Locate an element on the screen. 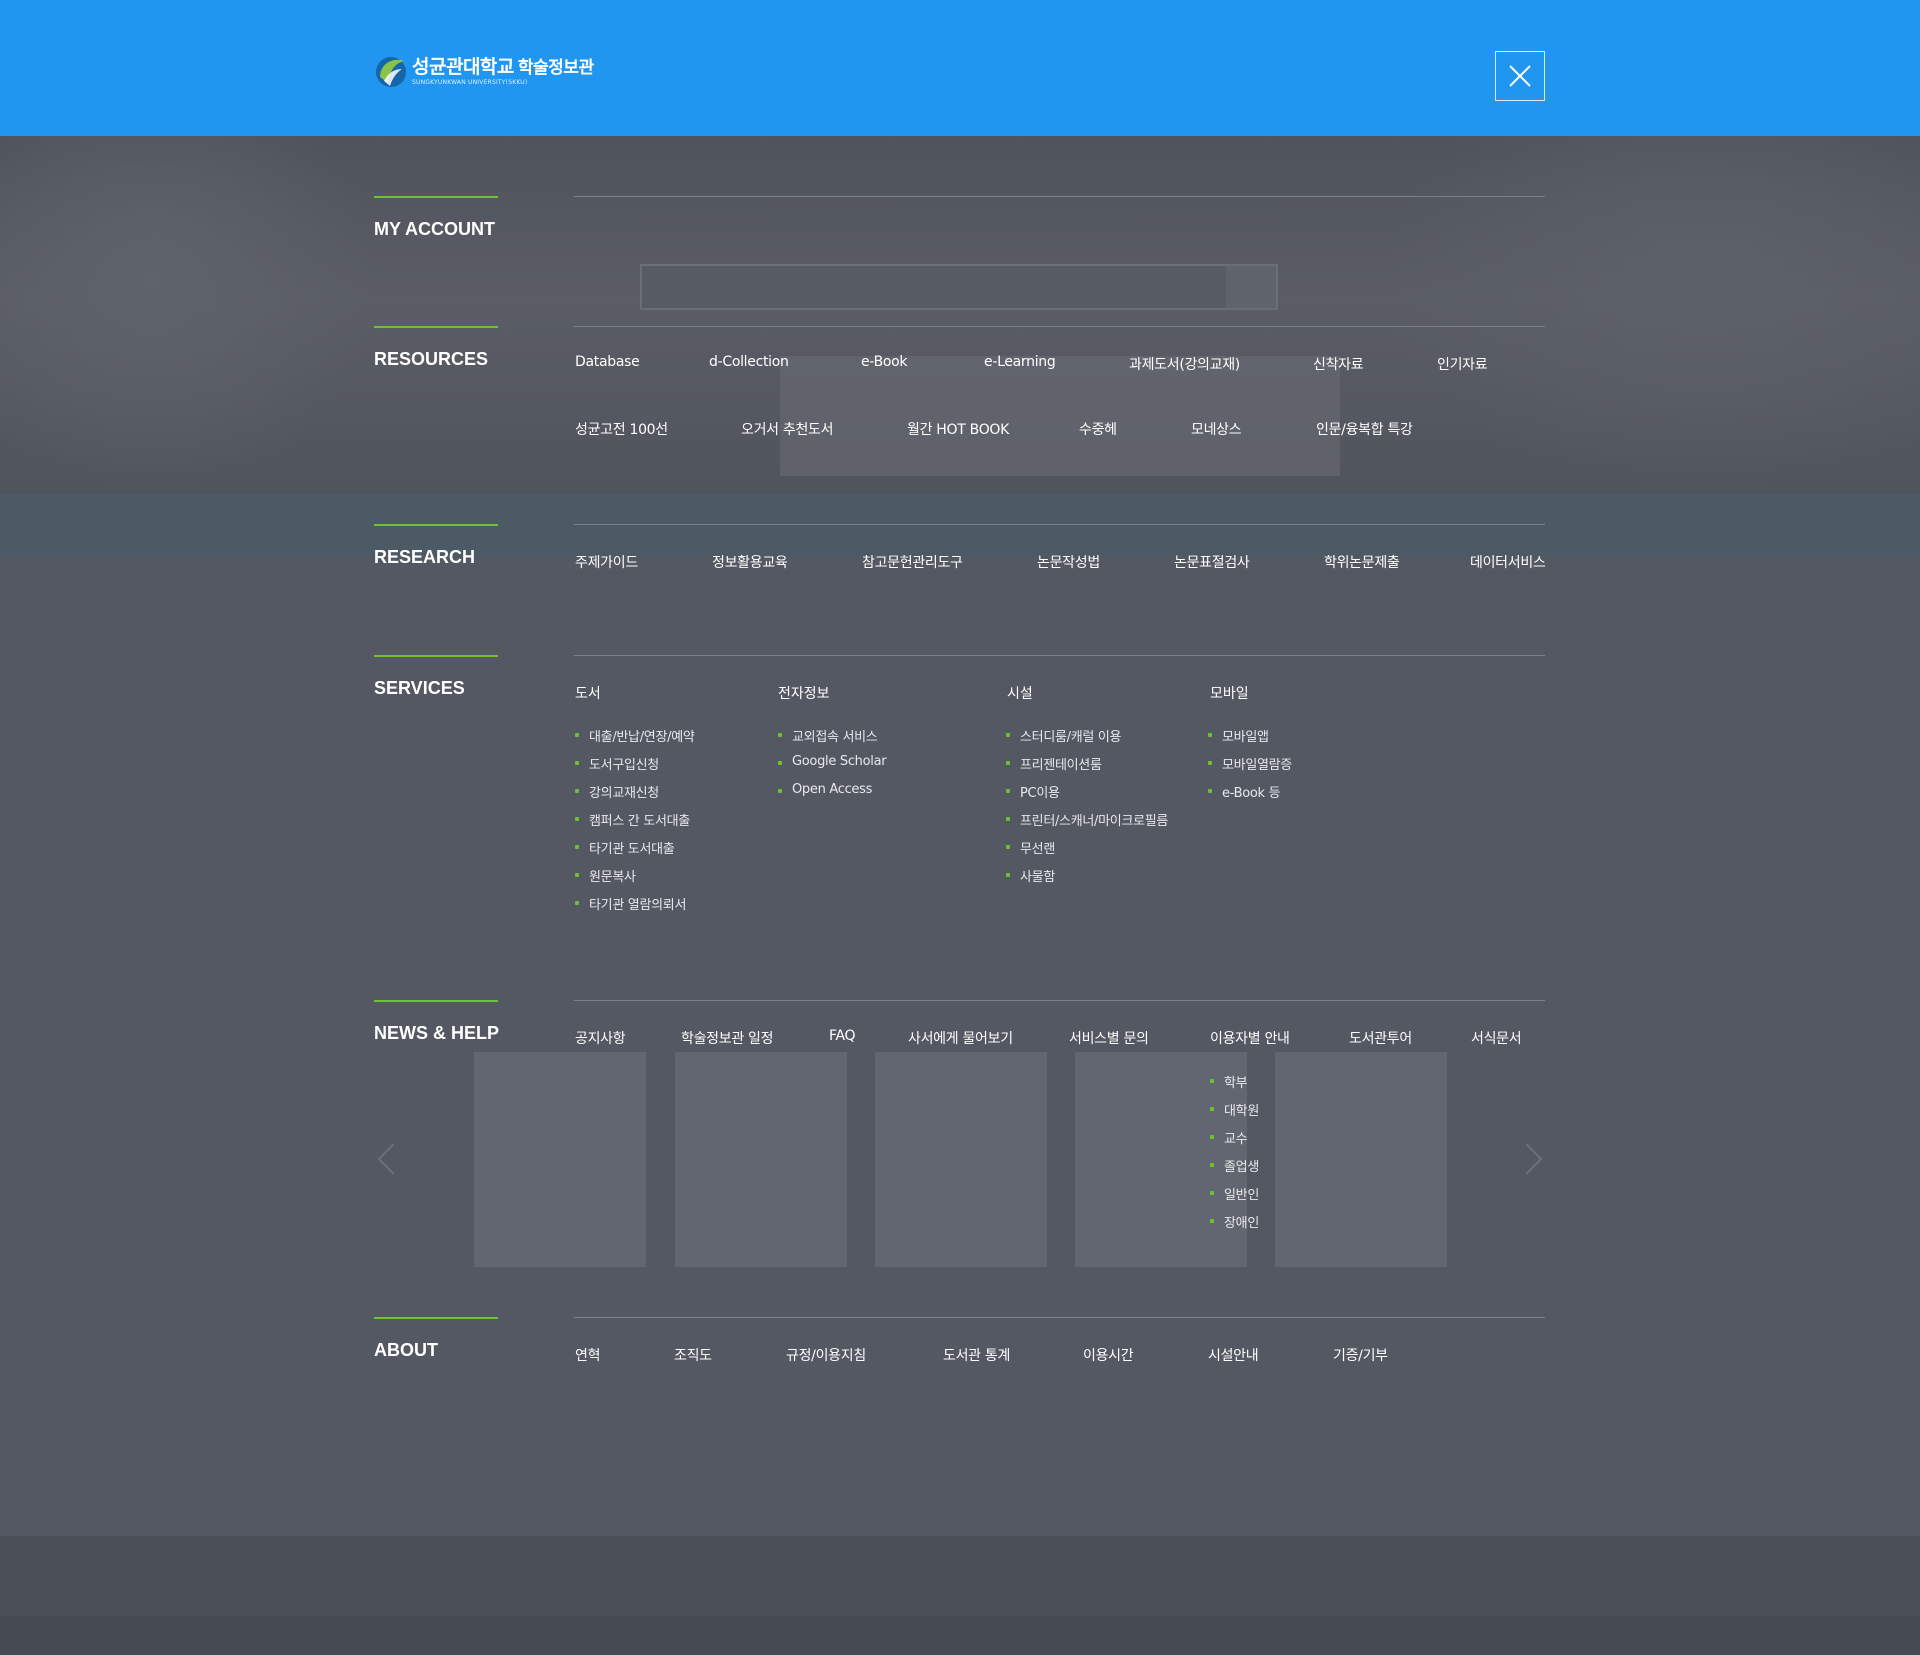 The image size is (1920, 1655). link-sujunghye: 수중헤 is located at coordinates (1098, 429).